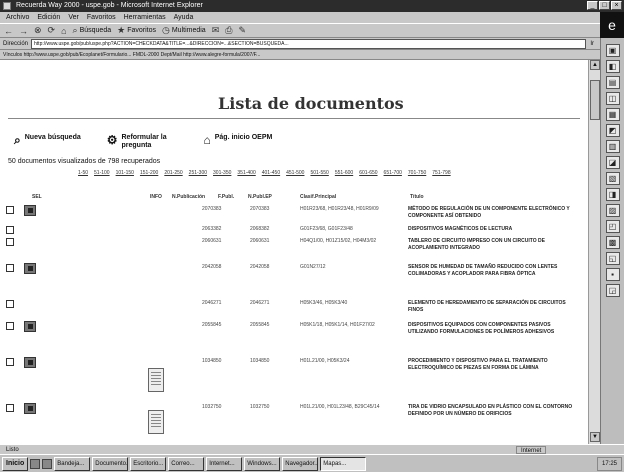  I want to click on tool-icon-12: ◰, so click(612, 226).